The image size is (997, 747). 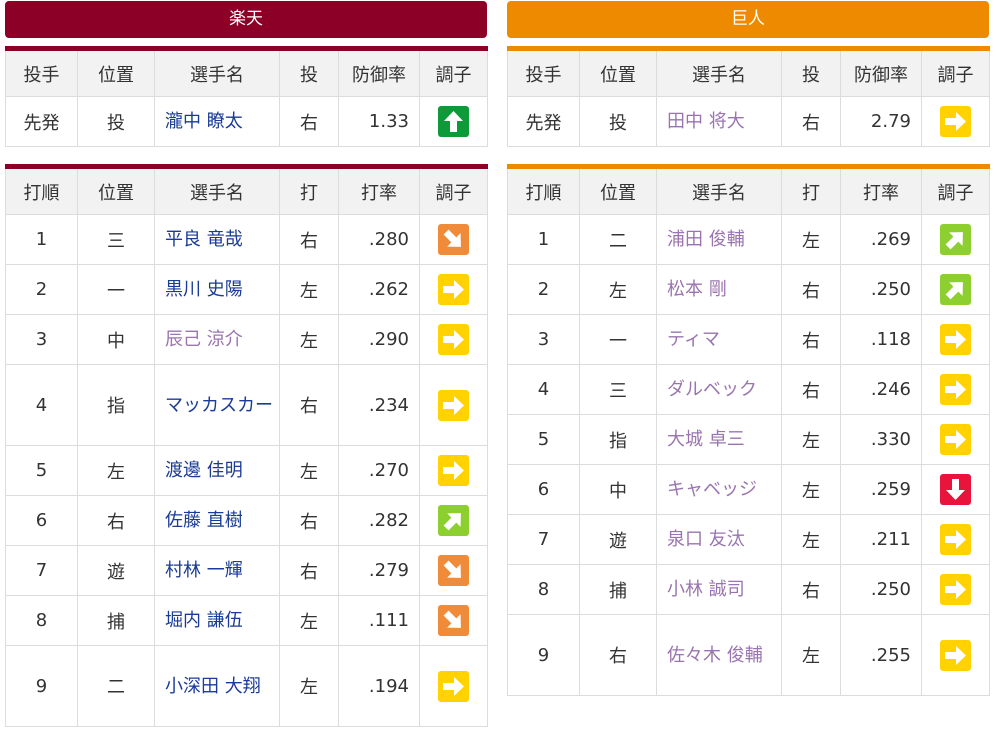 I want to click on col-header: 防御率, so click(x=881, y=72).